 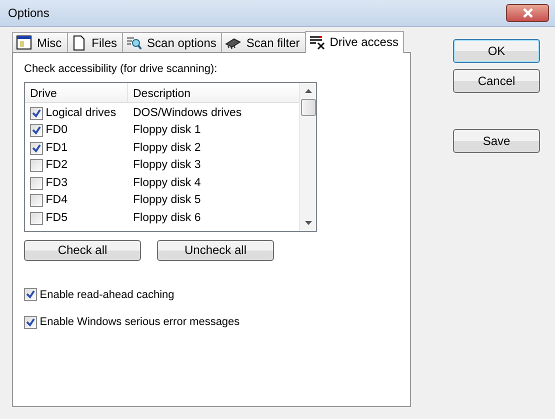 I want to click on dialog-button: Save, so click(x=496, y=141).